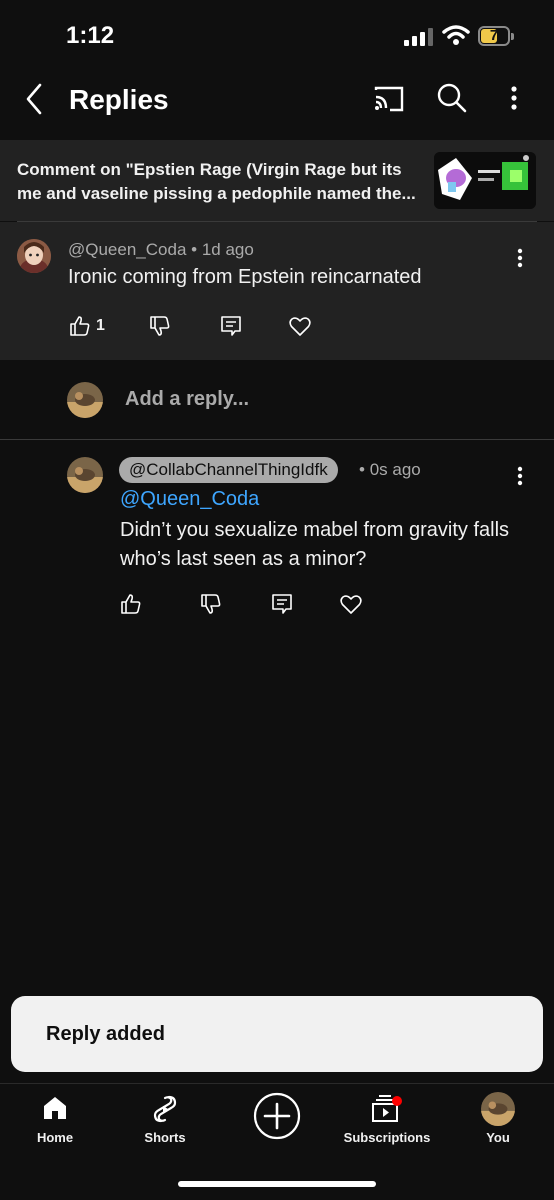 Image resolution: width=554 pixels, height=1200 pixels. What do you see at coordinates (189, 499) in the screenshot?
I see `reply-mention-link: @Queen_Coda` at bounding box center [189, 499].